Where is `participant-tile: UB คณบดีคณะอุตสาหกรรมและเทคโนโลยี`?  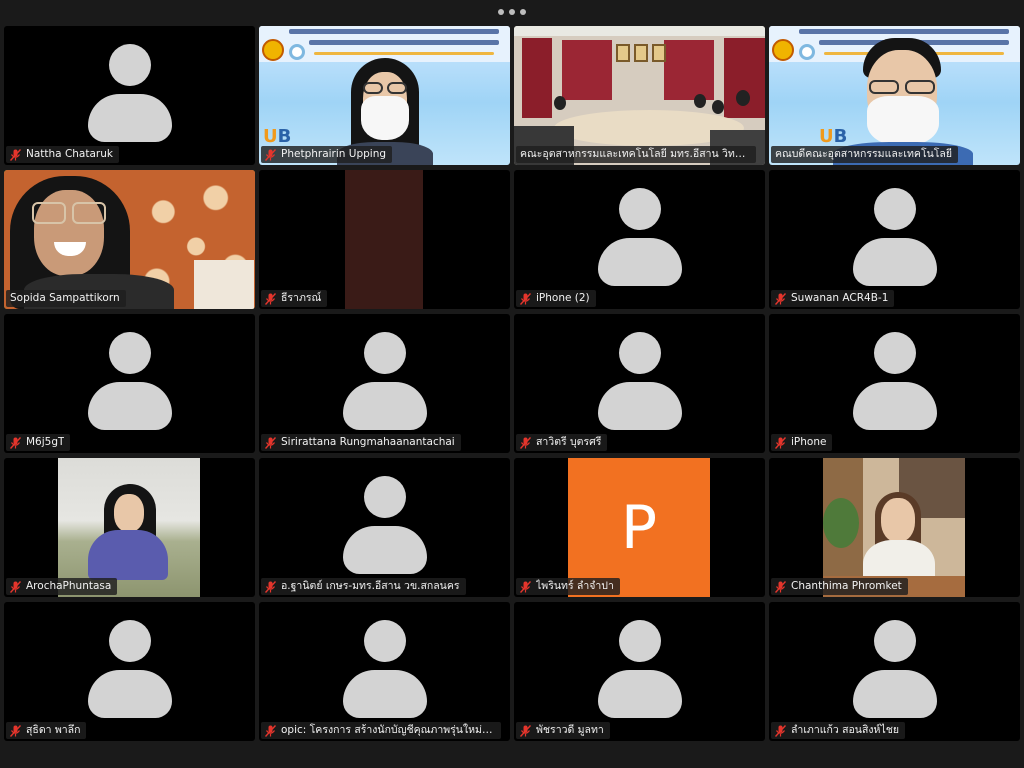 participant-tile: UB คณบดีคณะอุตสาหกรรมและเทคโนโลยี is located at coordinates (894, 95).